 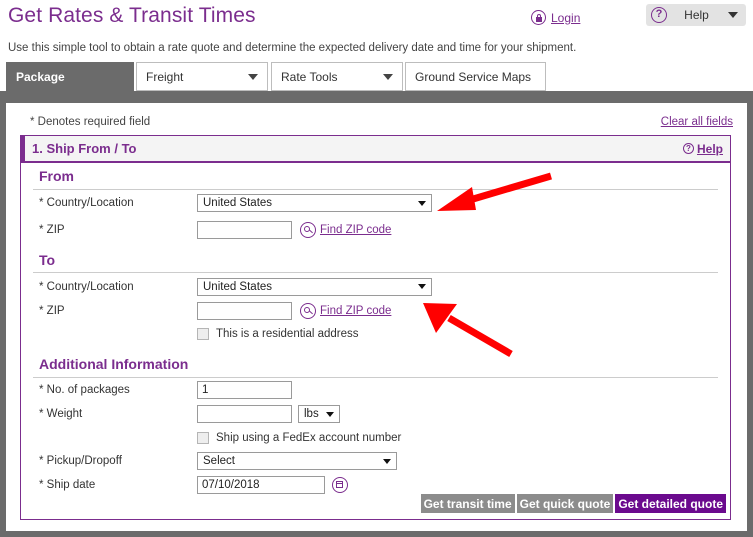 I want to click on residential-address-row: This is a residential address, so click(x=375, y=334).